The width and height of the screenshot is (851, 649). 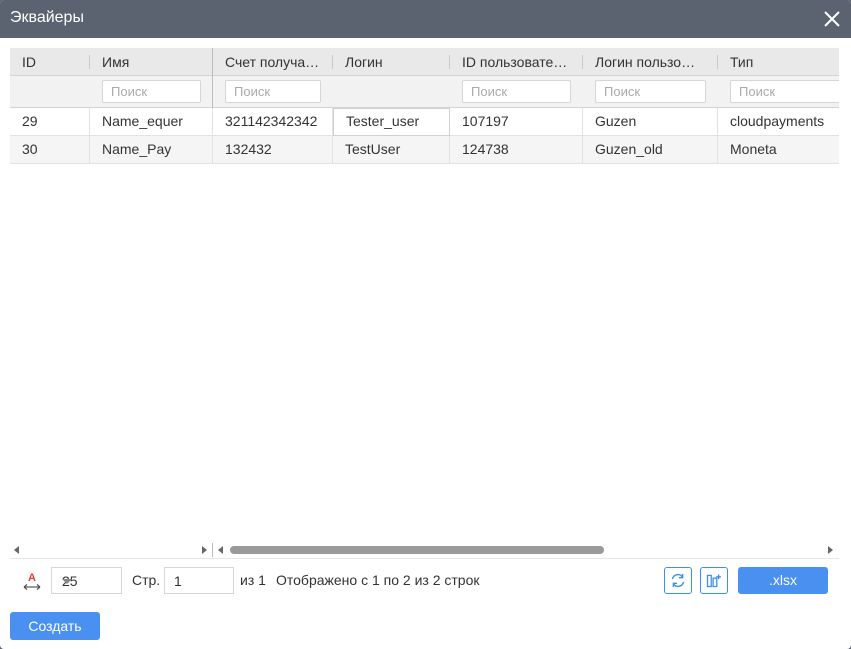 What do you see at coordinates (86, 580) in the screenshot?
I see `page-size-select: 25` at bounding box center [86, 580].